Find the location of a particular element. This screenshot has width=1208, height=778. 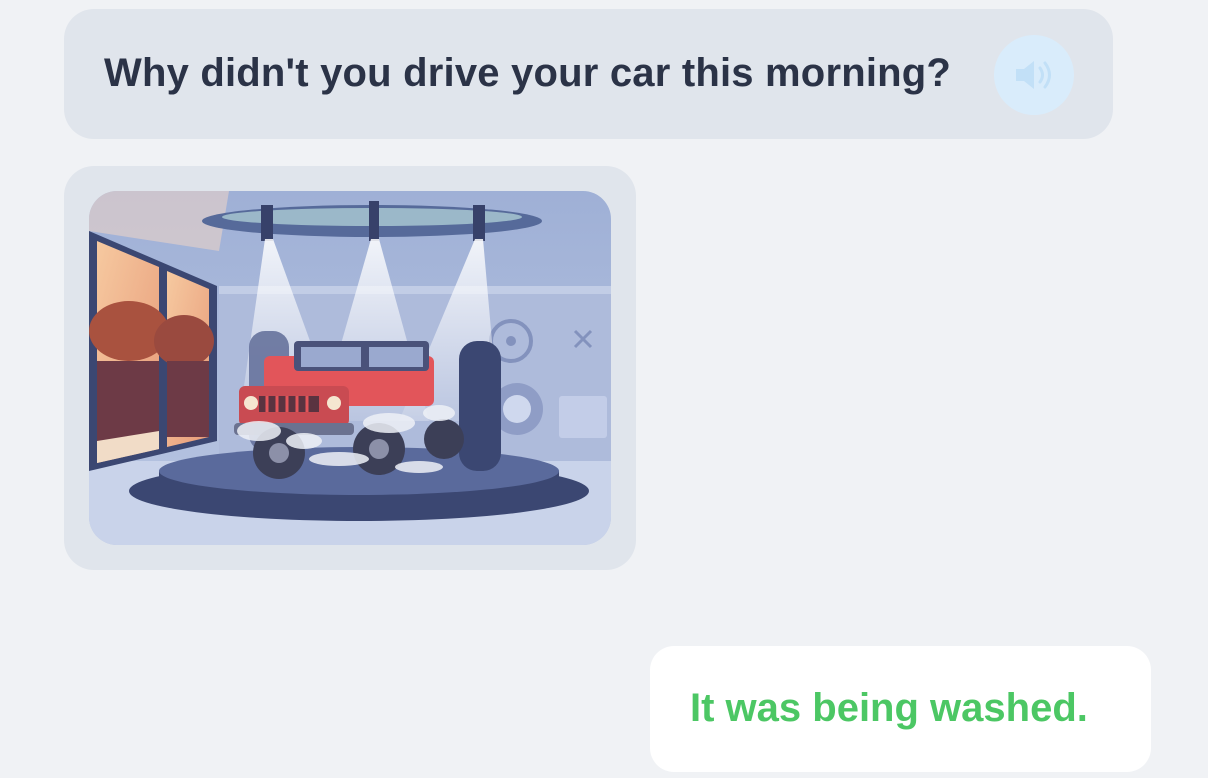

speaker-icon is located at coordinates (1033, 75).